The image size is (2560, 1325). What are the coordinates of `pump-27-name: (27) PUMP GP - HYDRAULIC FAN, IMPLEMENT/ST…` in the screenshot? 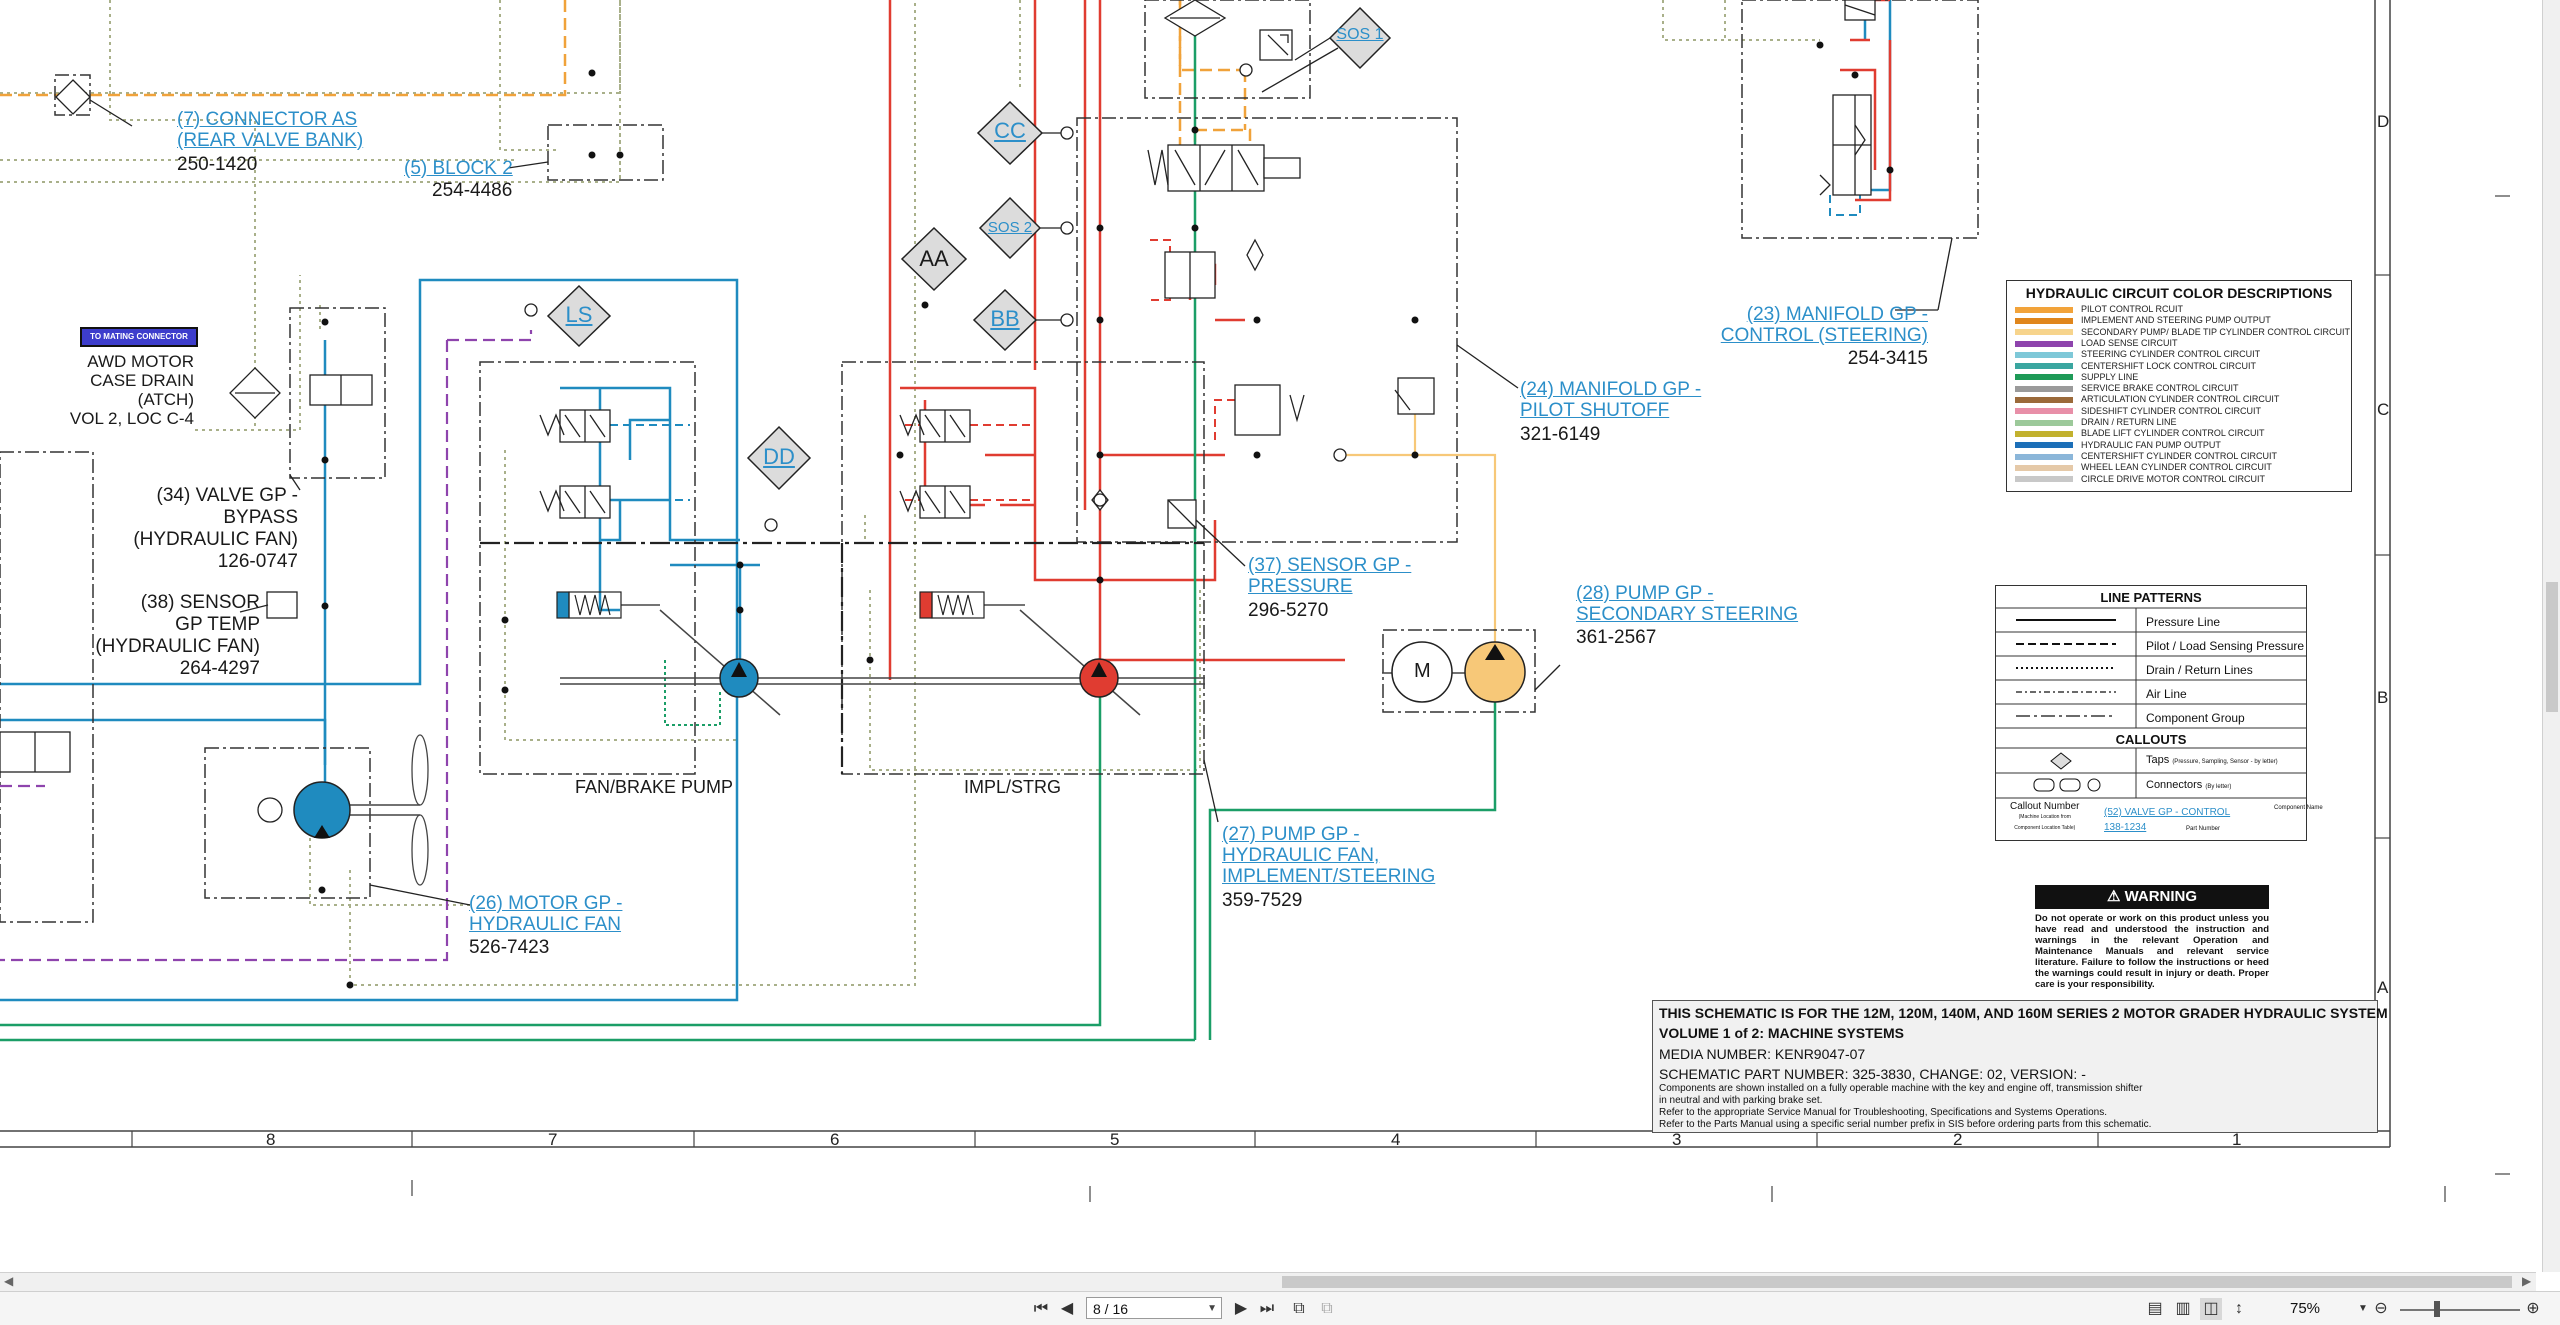 It's located at (1328, 855).